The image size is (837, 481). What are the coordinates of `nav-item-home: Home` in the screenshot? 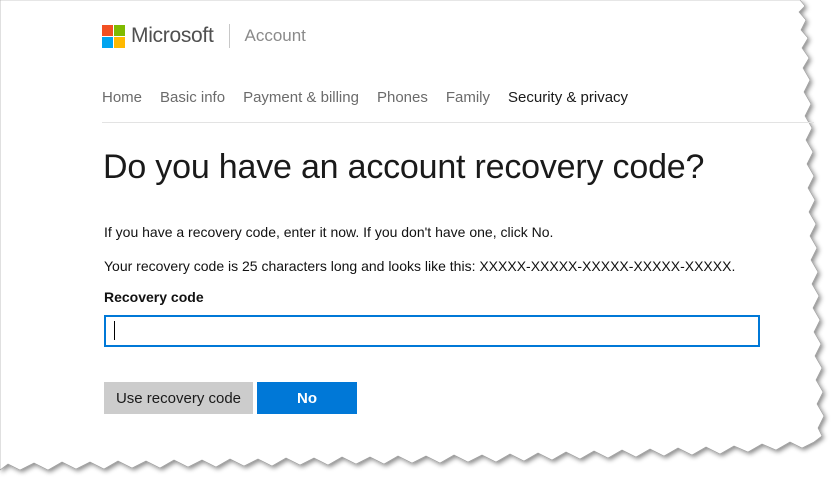 It's located at (122, 97).